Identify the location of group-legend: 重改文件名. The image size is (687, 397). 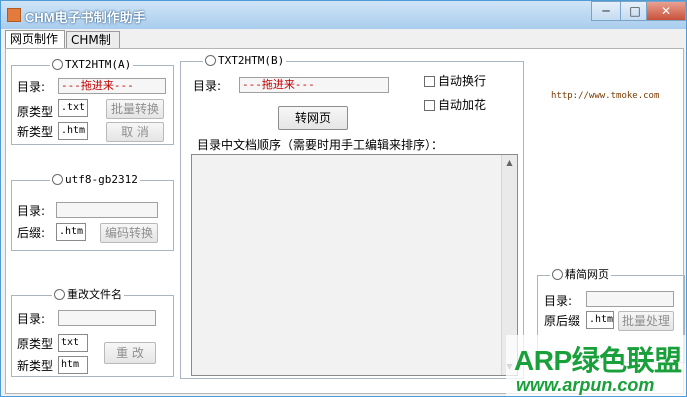
(88, 295).